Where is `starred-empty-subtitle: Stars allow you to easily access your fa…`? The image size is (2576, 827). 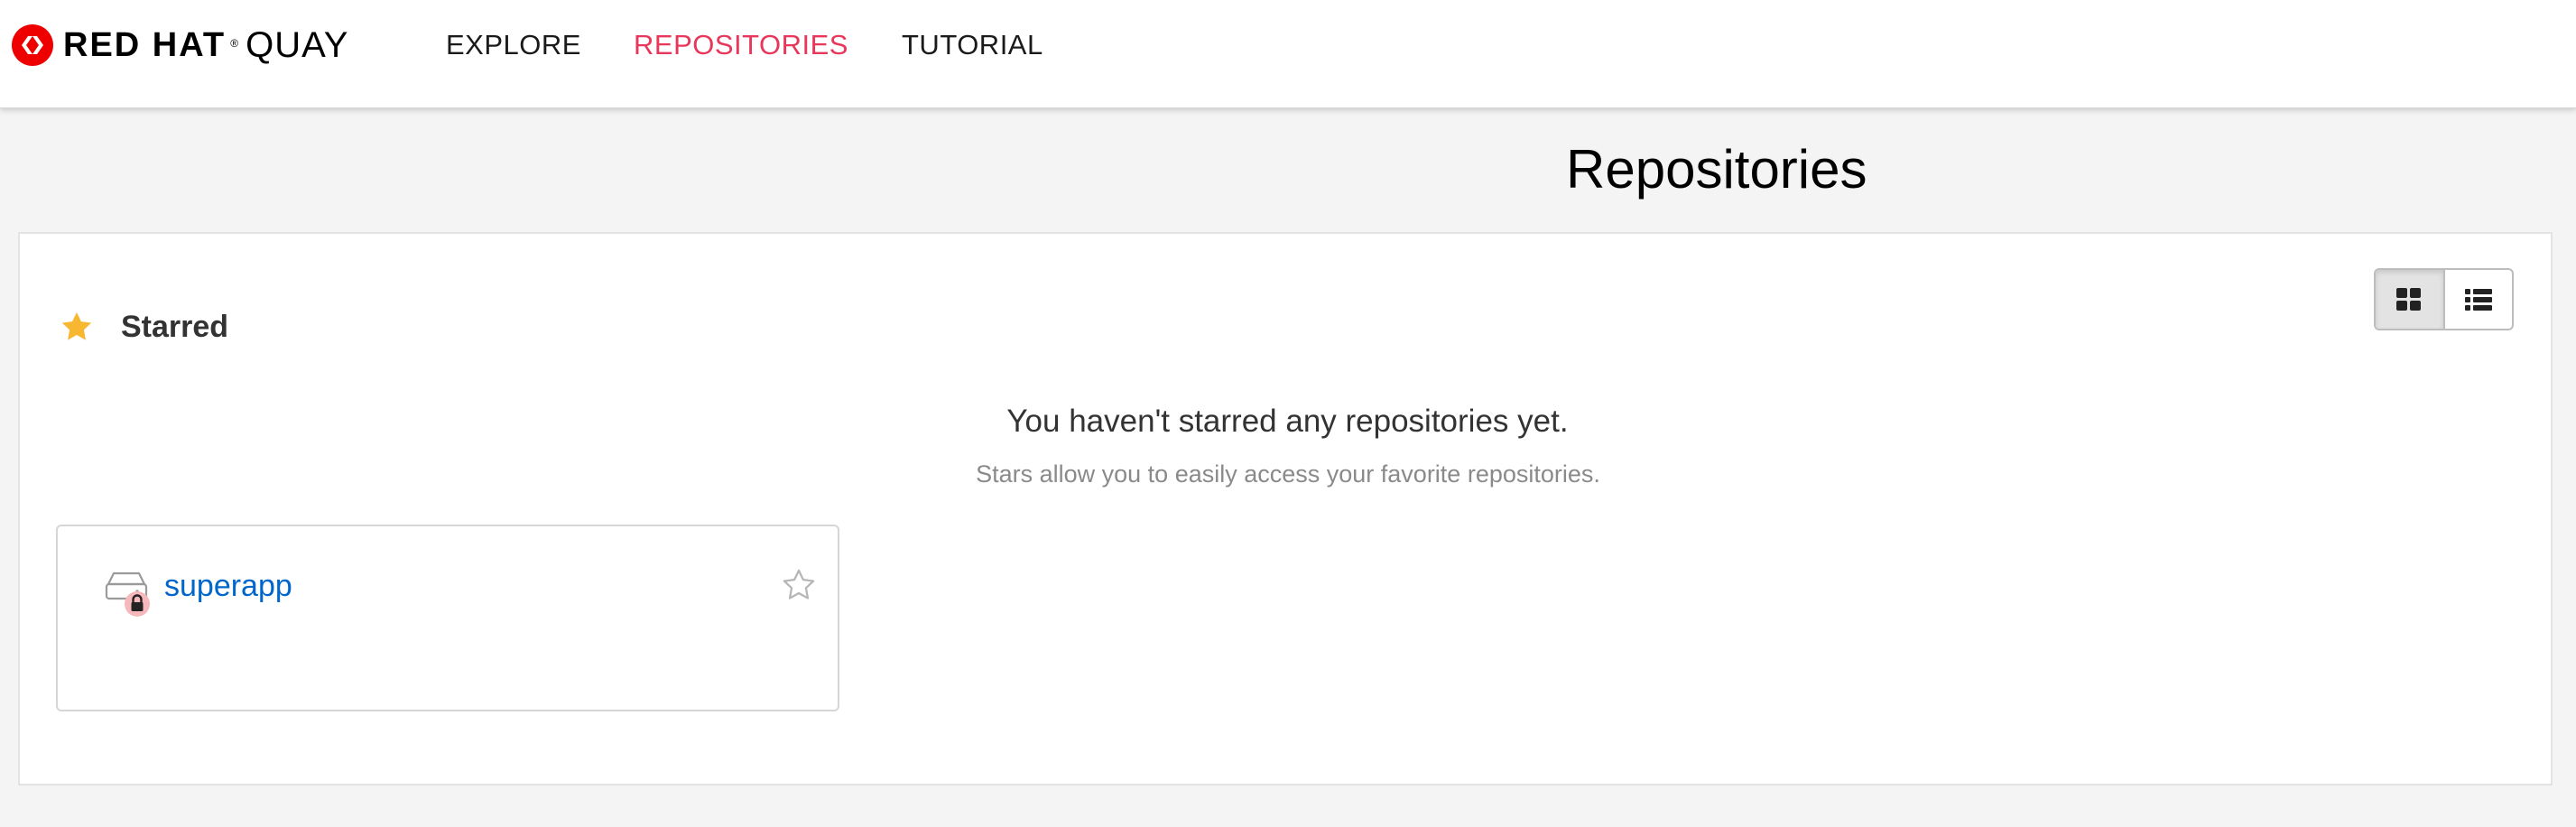
starred-empty-subtitle: Stars allow you to easily access your fa… is located at coordinates (1288, 474).